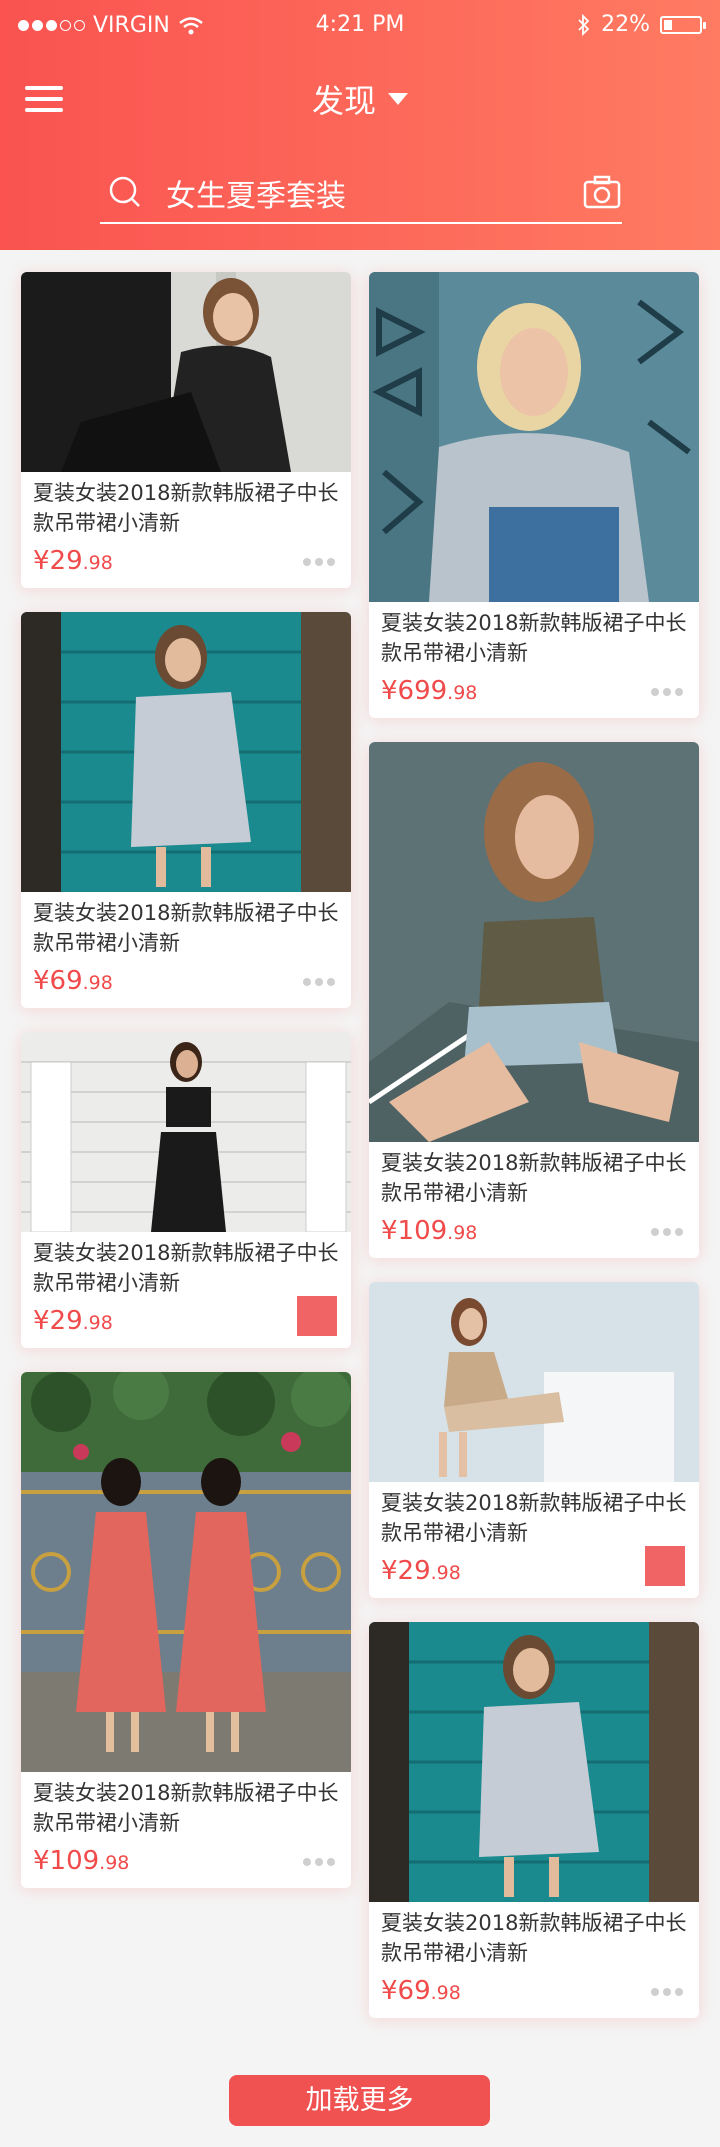 This screenshot has height=2147, width=720. I want to click on search-query: 女生夏季套装, so click(256, 193).